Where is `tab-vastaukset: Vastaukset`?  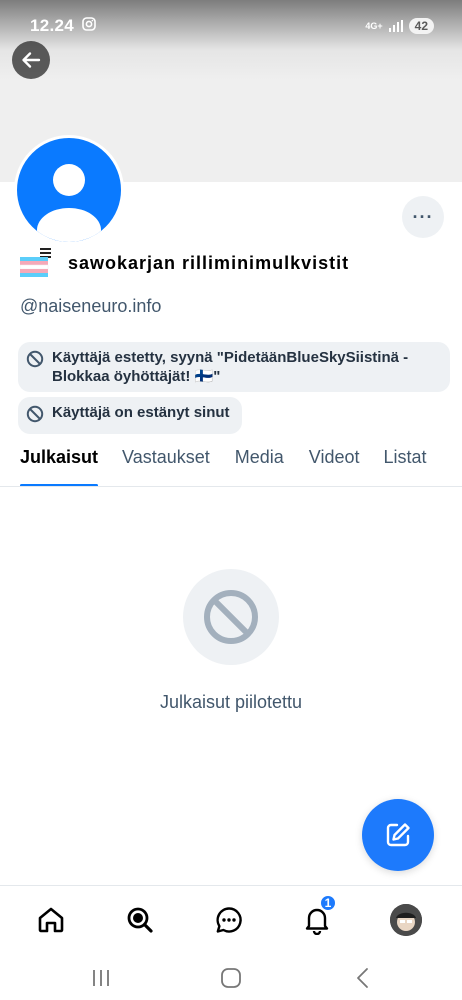
tab-vastaukset: Vastaukset is located at coordinates (166, 460).